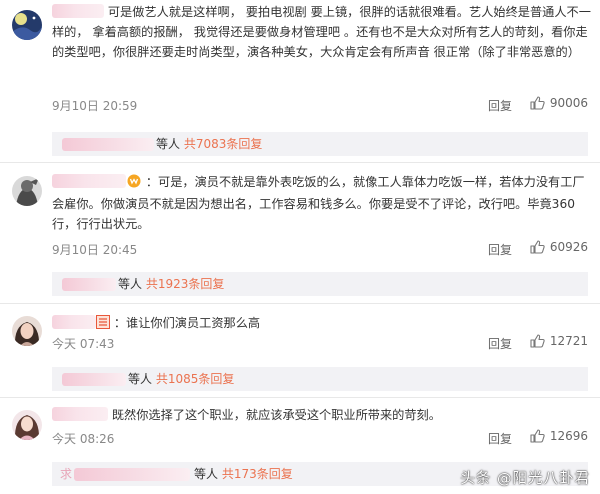 The image size is (600, 494). Describe the element at coordinates (95, 106) in the screenshot. I see `timestamp: 9月10日 20:59` at that location.